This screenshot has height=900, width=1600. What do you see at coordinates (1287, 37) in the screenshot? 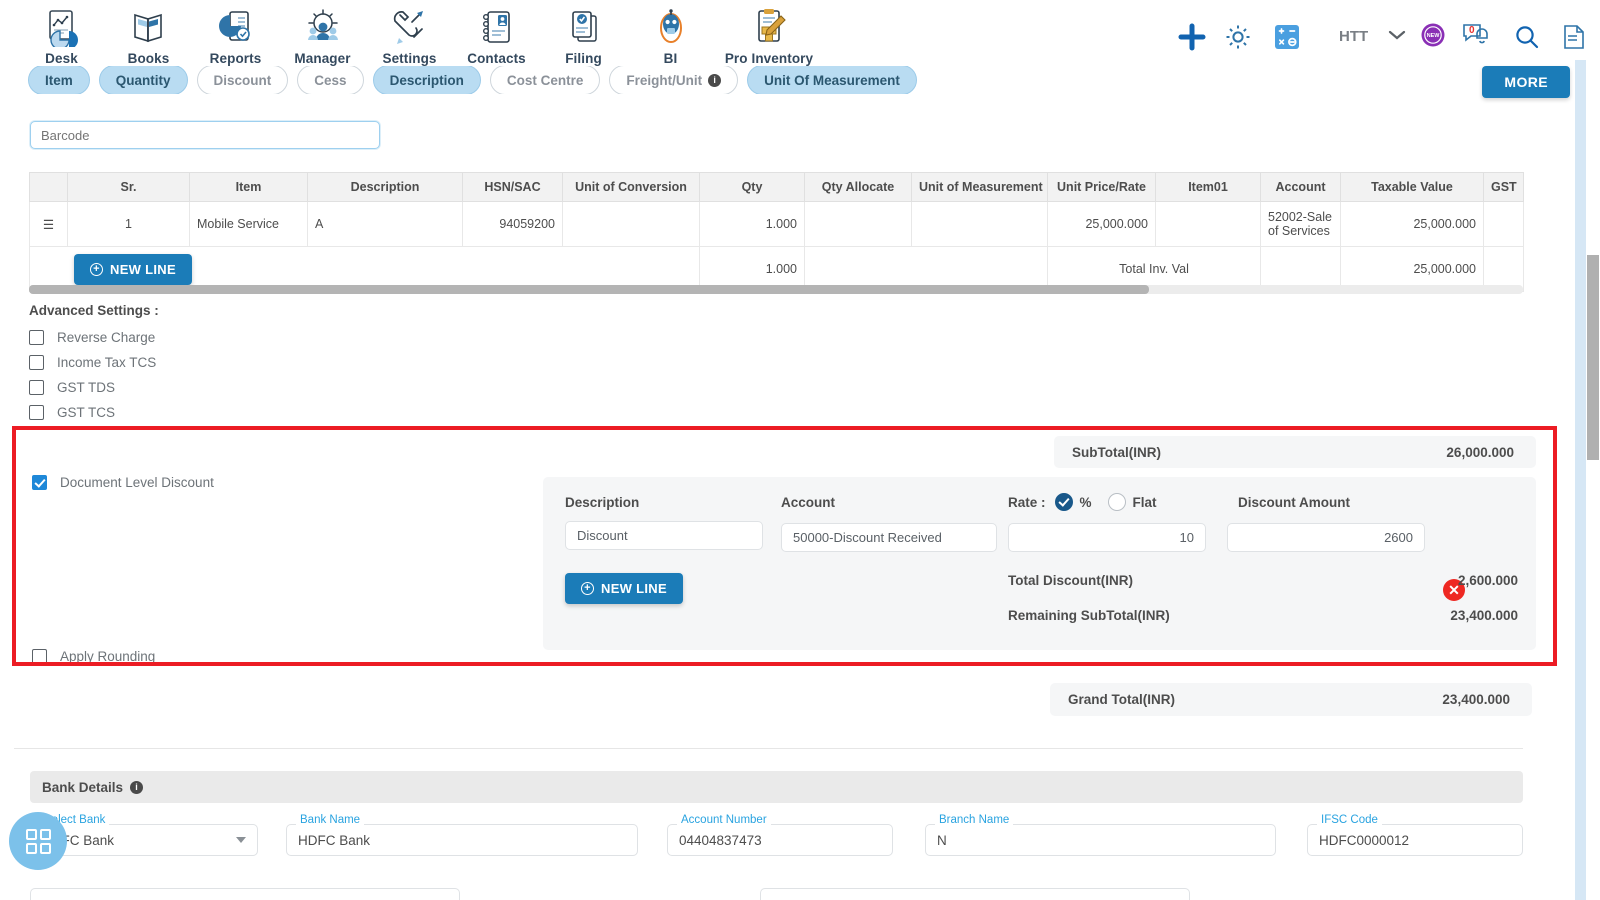
I see `calculator-icon` at bounding box center [1287, 37].